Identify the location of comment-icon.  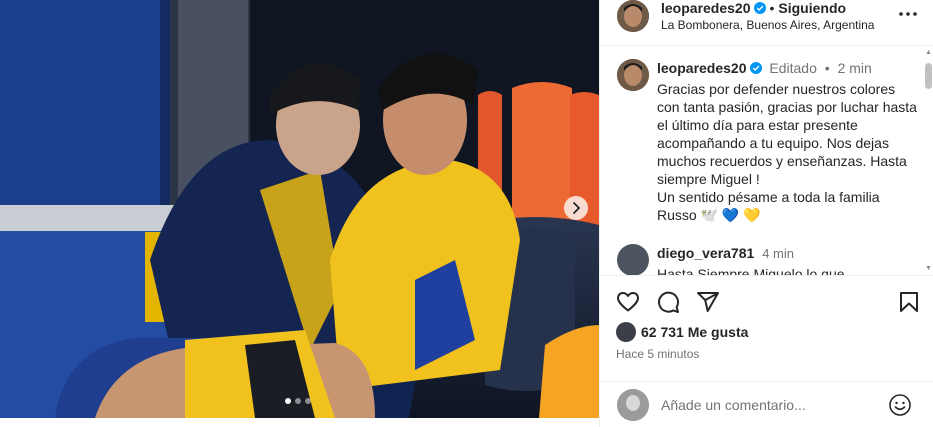
(669, 302).